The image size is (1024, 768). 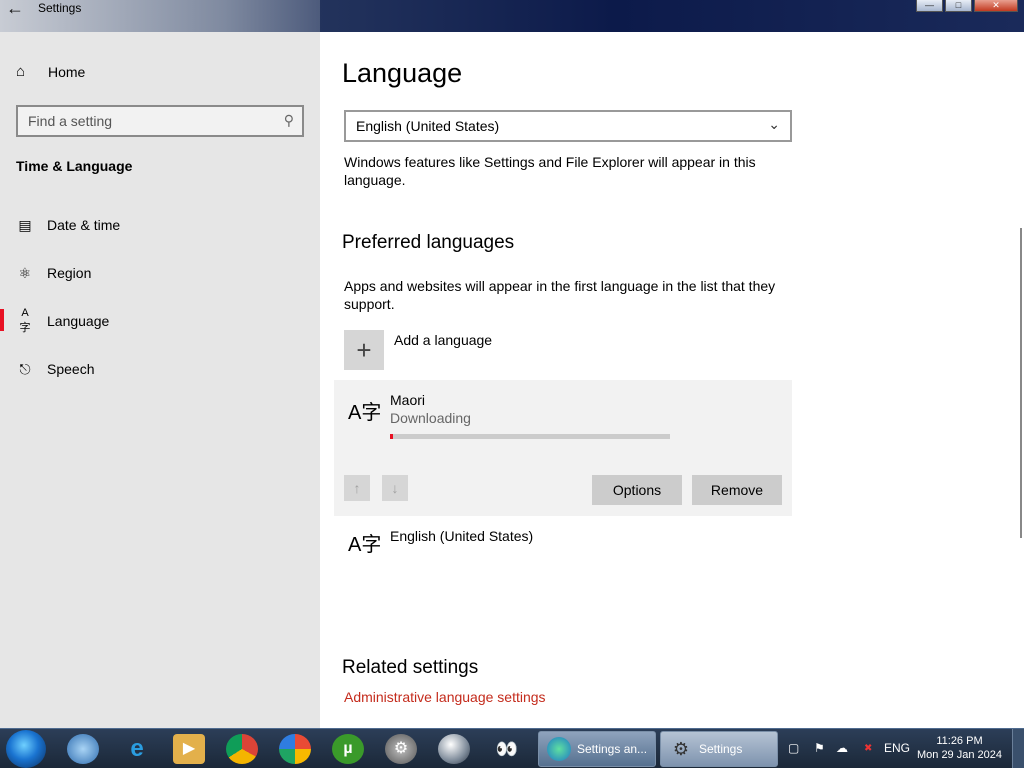 I want to click on language-name: Maori, so click(x=408, y=400).